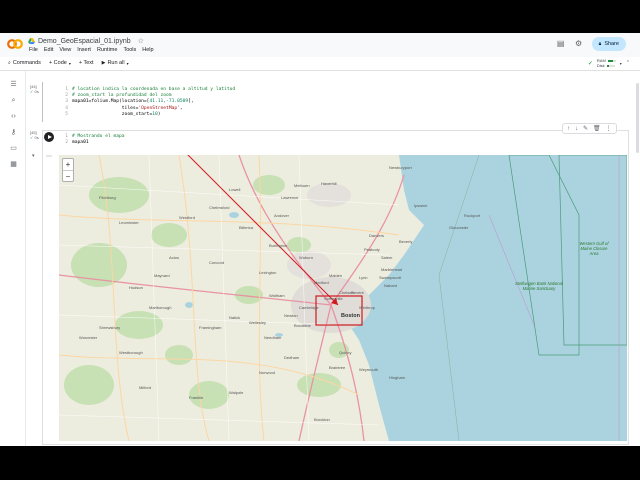 The width and height of the screenshot is (640, 480). I want to click on cell1-check-icon: ✓, so click(32, 91).